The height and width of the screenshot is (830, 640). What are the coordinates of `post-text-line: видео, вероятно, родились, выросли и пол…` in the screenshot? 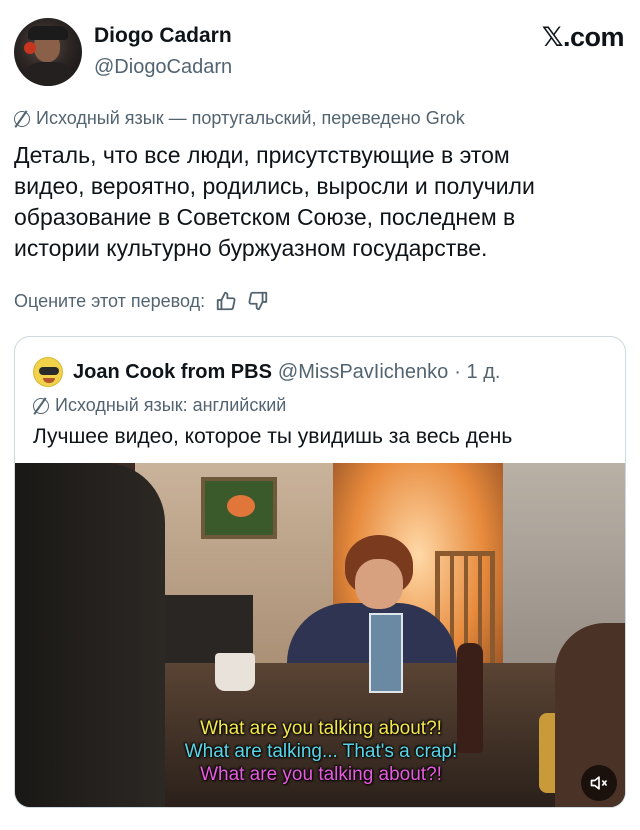 It's located at (274, 186).